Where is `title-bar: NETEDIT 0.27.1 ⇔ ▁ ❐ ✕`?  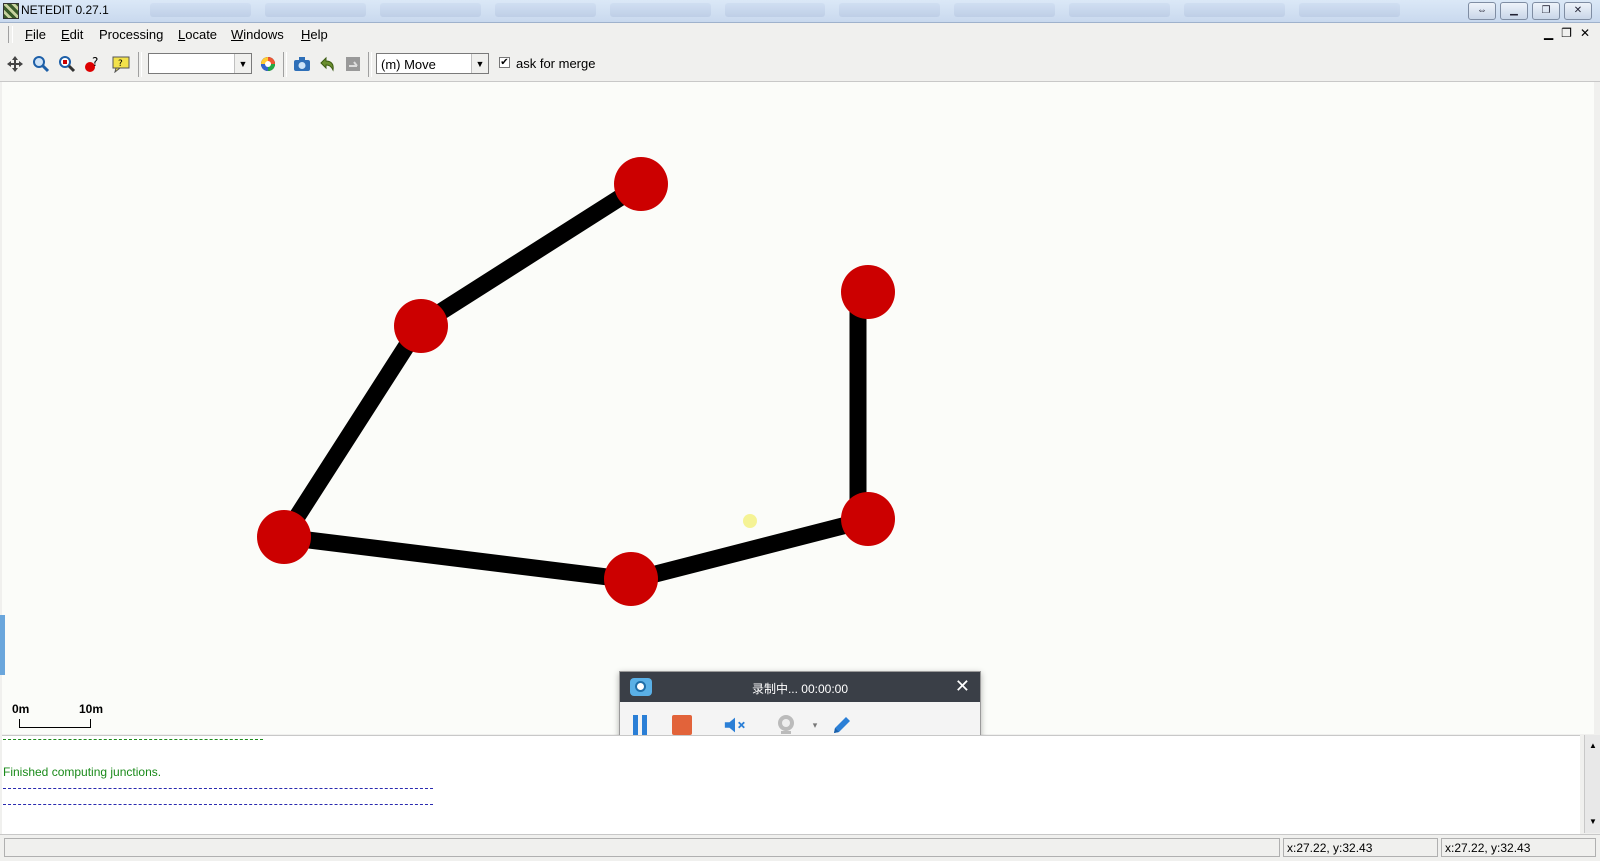 title-bar: NETEDIT 0.27.1 ⇔ ▁ ❐ ✕ is located at coordinates (800, 11).